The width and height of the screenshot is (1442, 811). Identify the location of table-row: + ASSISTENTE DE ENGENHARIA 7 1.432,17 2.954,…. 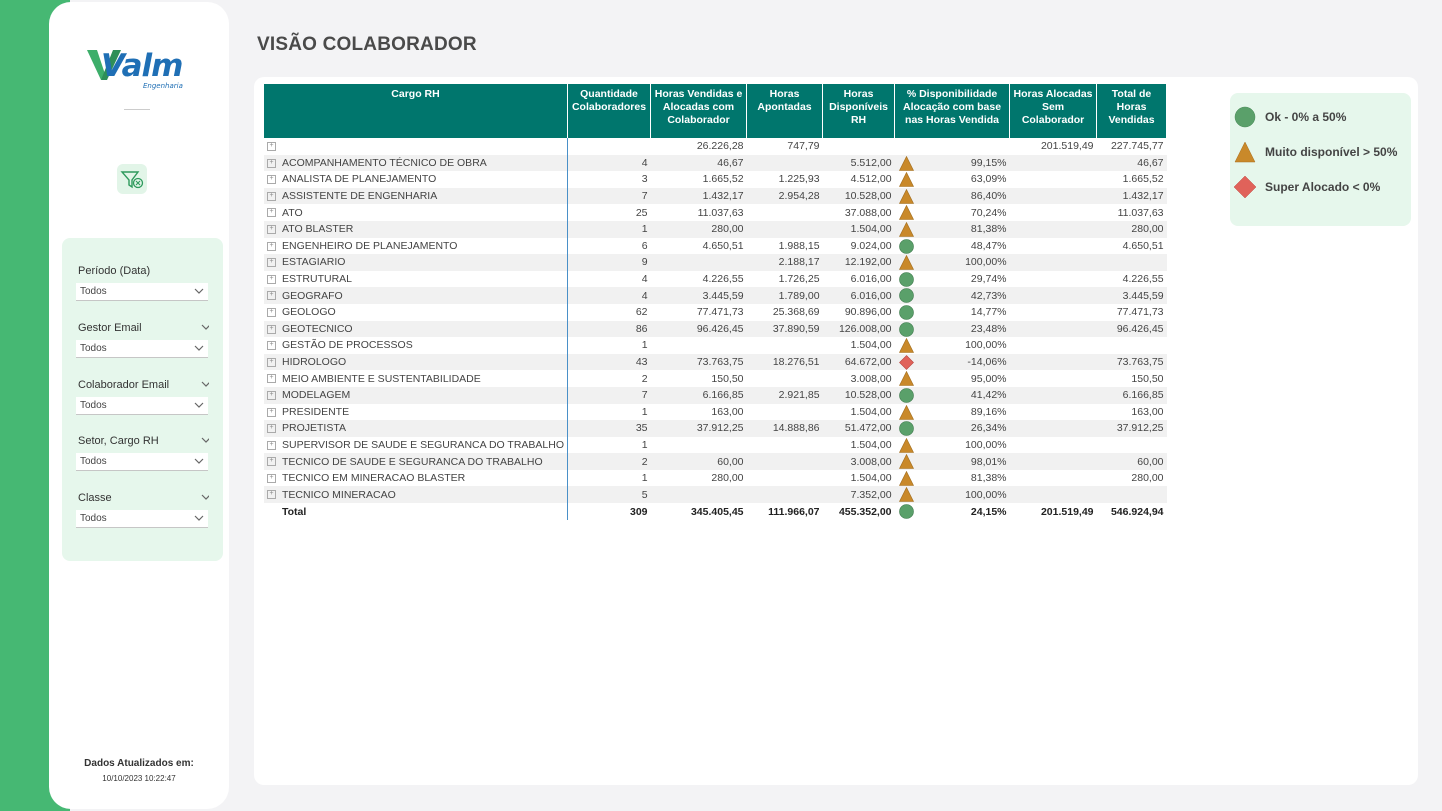
(715, 196).